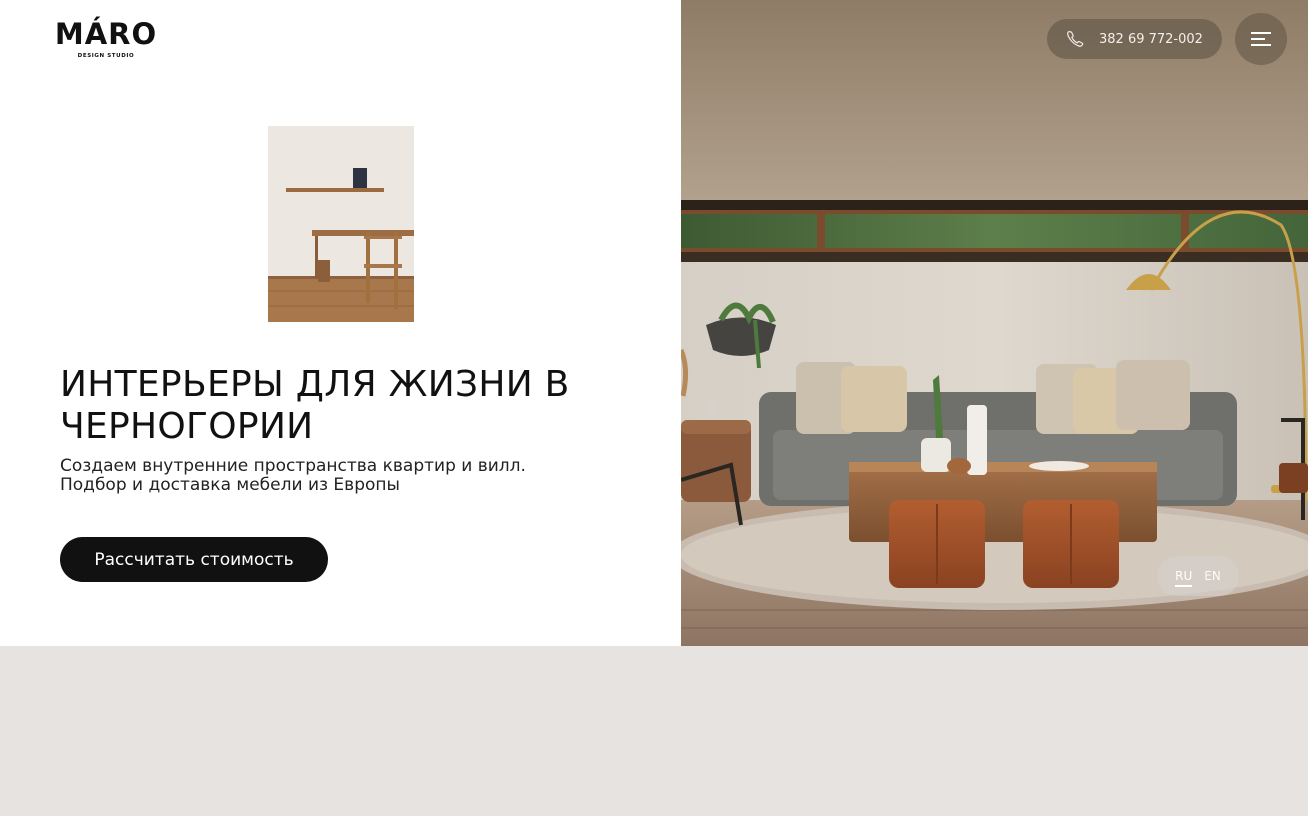 Image resolution: width=1308 pixels, height=816 pixels. I want to click on menu-button, so click(1261, 39).